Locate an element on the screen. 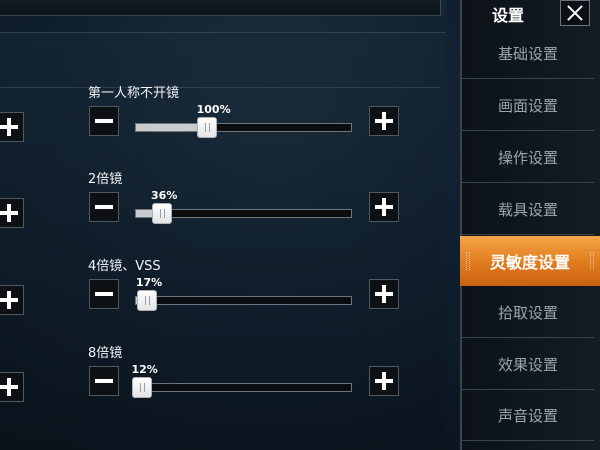 This screenshot has width=600, height=450. value-label: 36% is located at coordinates (164, 195).